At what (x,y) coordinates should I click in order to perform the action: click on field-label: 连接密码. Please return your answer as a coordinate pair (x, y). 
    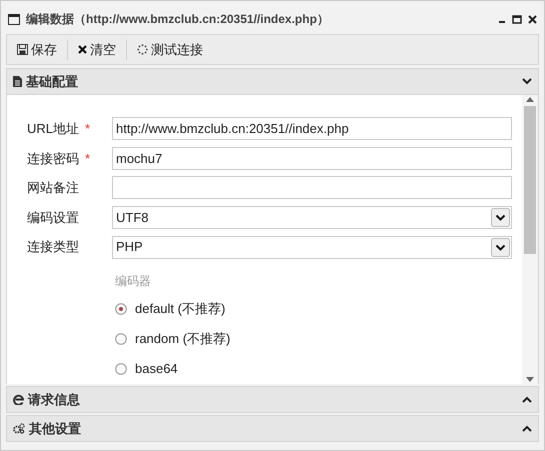
    Looking at the image, I should click on (53, 159).